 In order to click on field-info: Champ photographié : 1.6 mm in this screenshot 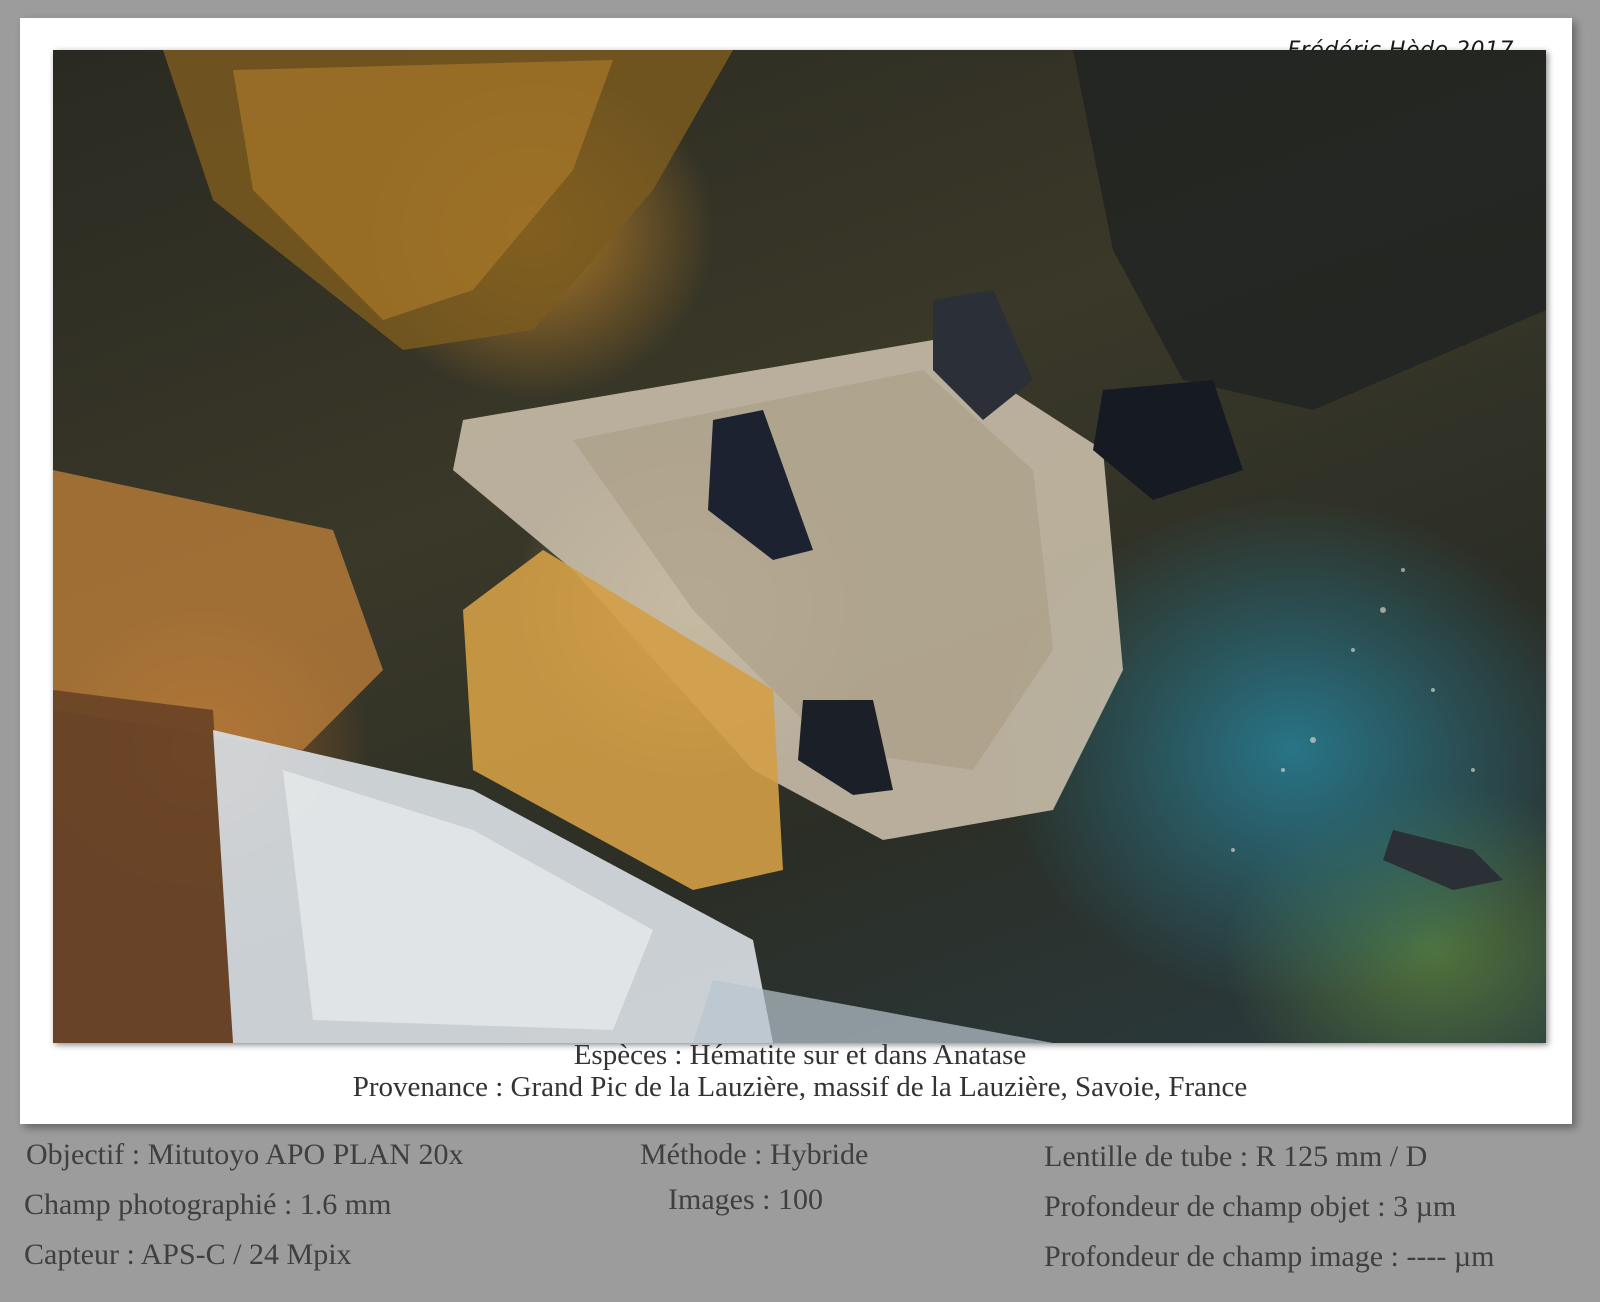, I will do `click(208, 1204)`.